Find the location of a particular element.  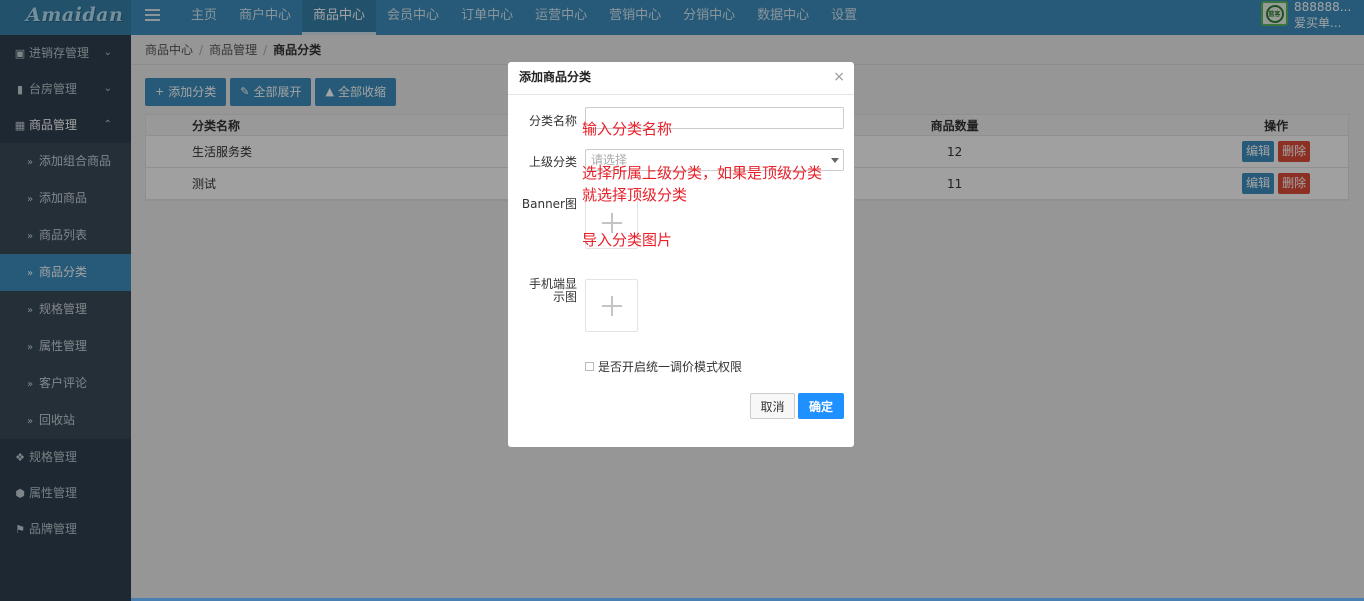

dialog-header: 添加商品分类 × is located at coordinates (681, 78).